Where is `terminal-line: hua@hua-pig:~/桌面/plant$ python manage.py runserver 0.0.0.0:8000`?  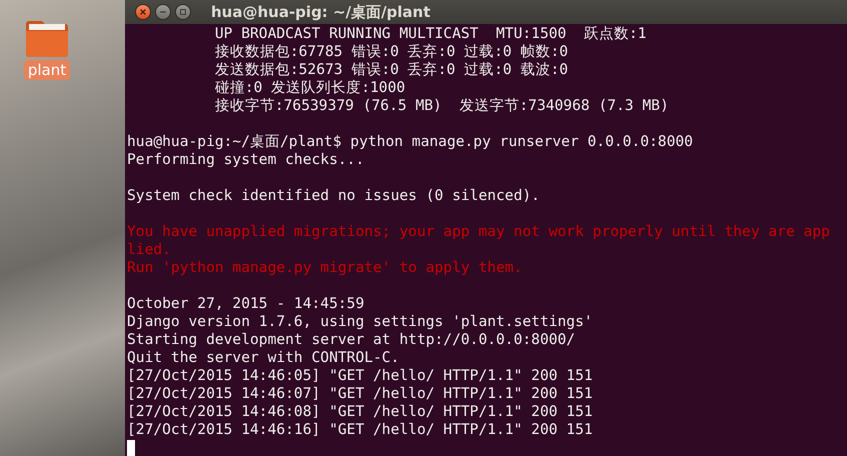
terminal-line: hua@hua-pig:~/桌面/plant$ python manage.py runserver 0.0.0.0:8000 is located at coordinates (410, 142).